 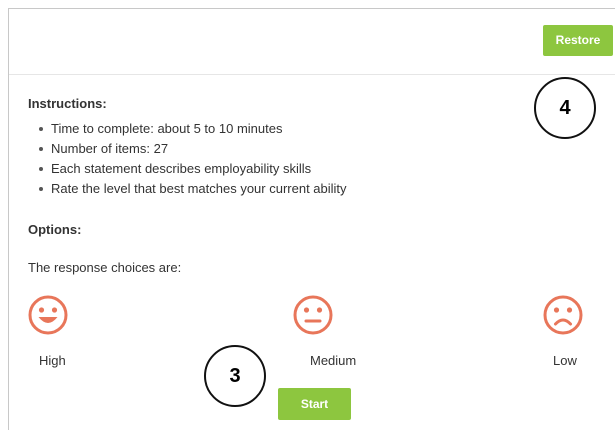 I want to click on callout-marker-4: 4, so click(x=565, y=108).